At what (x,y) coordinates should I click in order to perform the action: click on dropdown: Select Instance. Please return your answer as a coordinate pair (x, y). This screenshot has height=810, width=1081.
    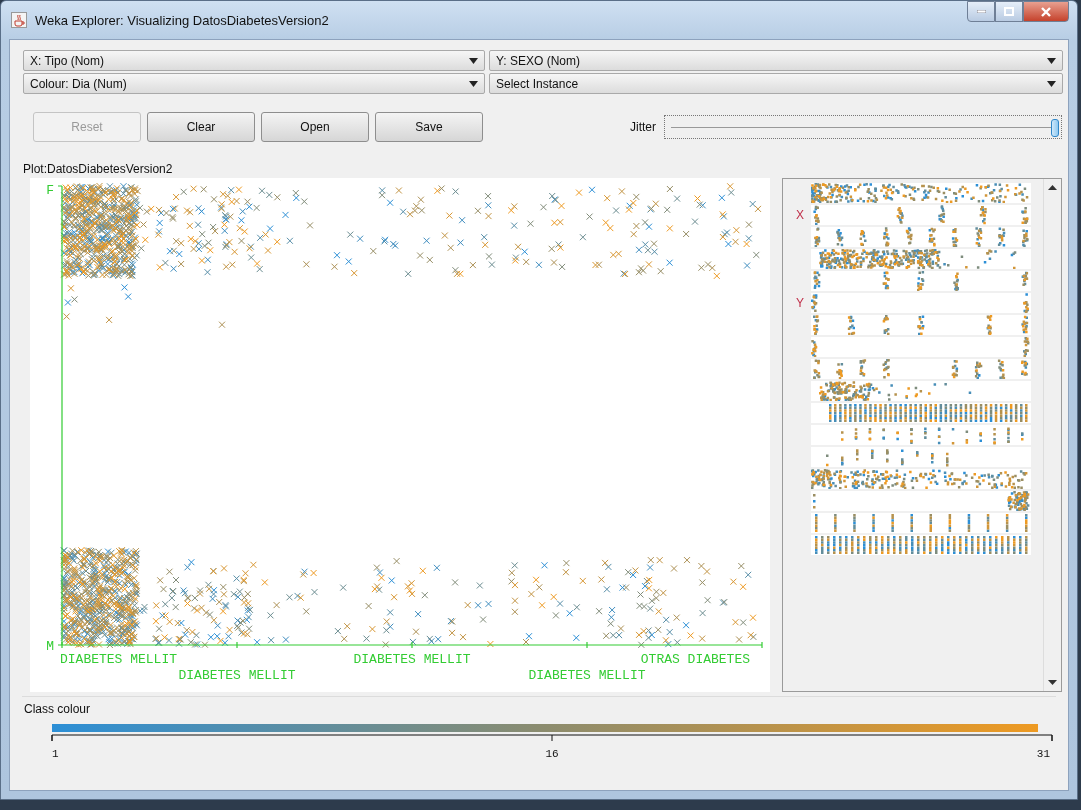
    Looking at the image, I should click on (776, 83).